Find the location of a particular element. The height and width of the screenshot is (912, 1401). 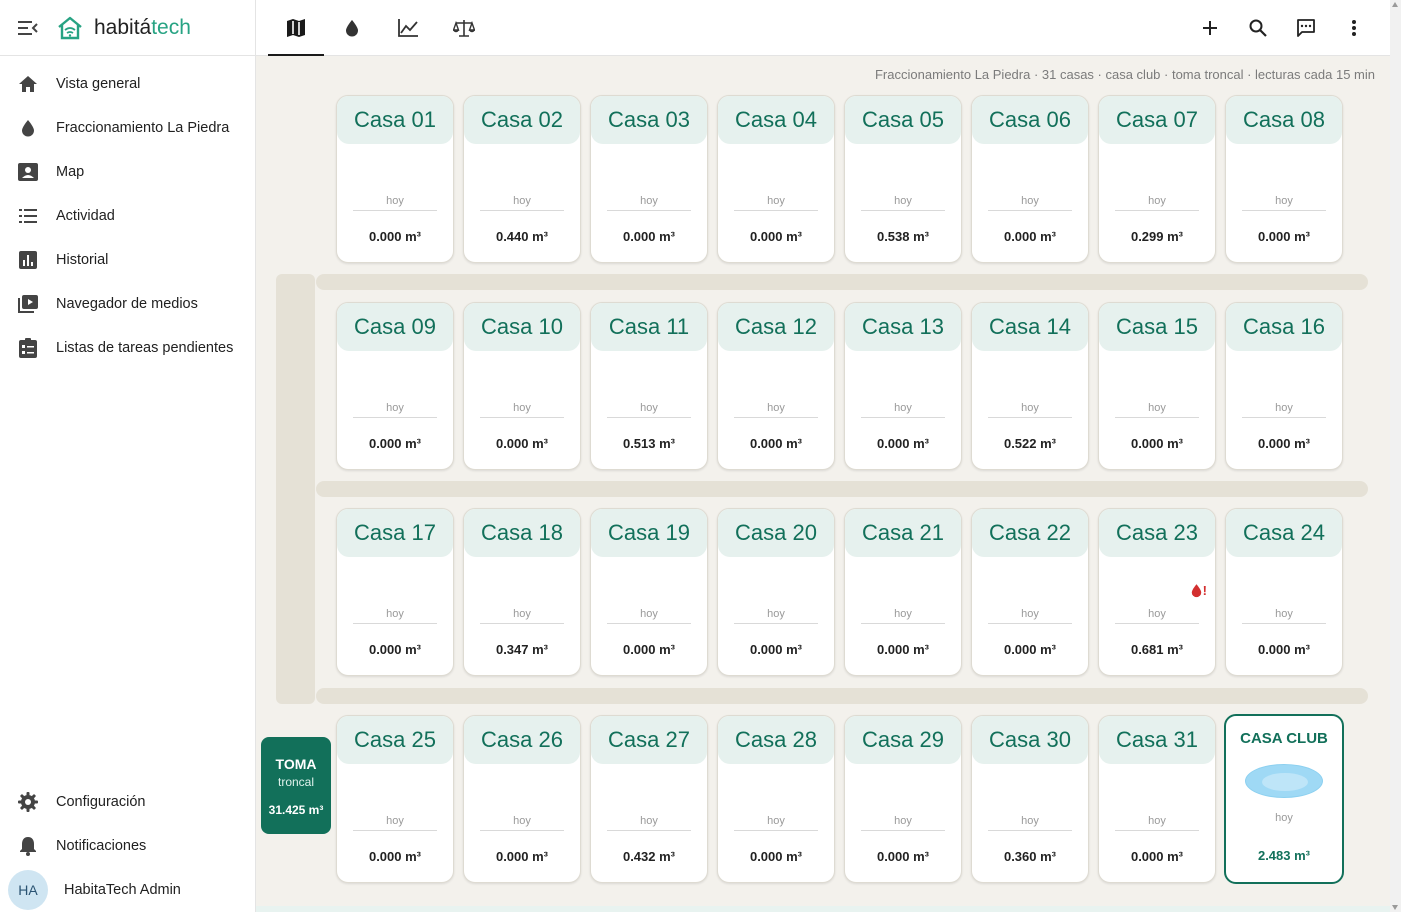

house-card: Casa 10 hoy 0.000 m³ is located at coordinates (522, 386).